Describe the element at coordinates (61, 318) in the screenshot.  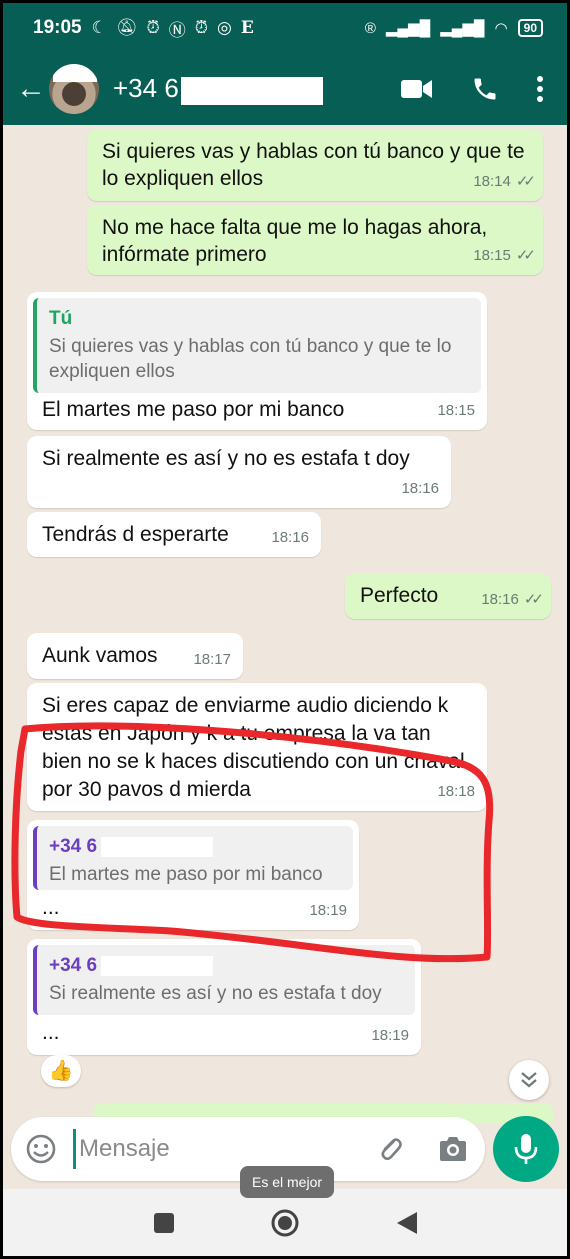
I see `quote-author: Tú` at that location.